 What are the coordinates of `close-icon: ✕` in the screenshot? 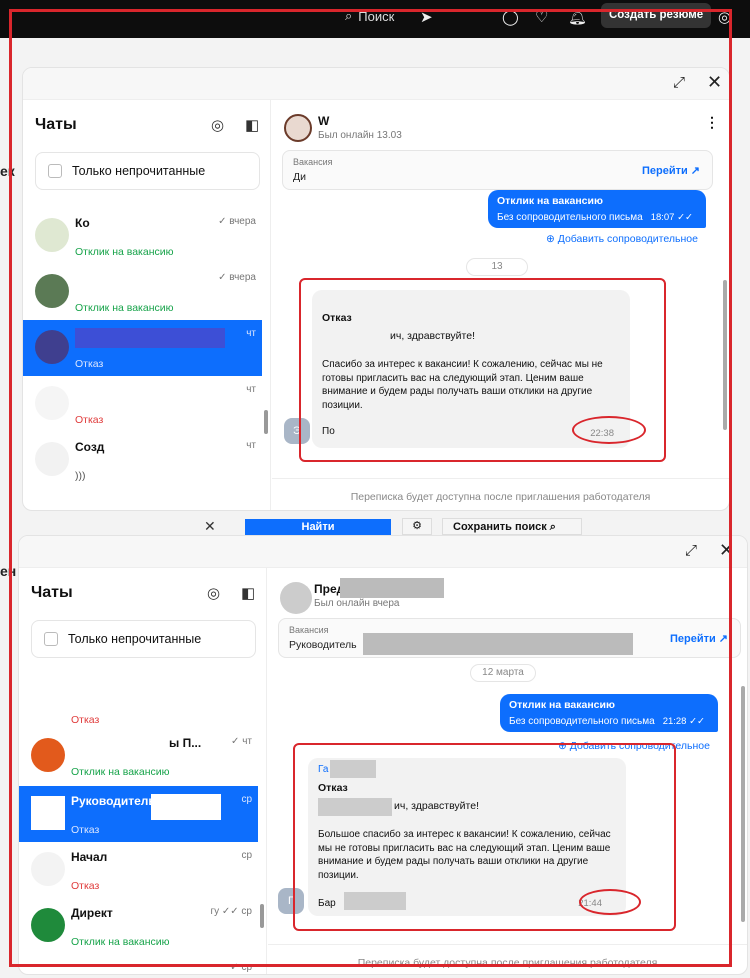 It's located at (210, 526).